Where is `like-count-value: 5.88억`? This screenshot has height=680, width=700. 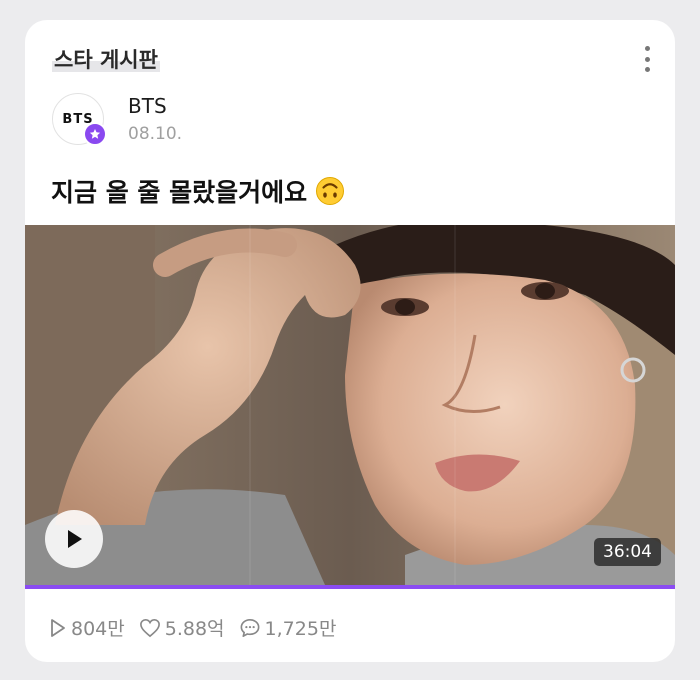 like-count-value: 5.88억 is located at coordinates (194, 629).